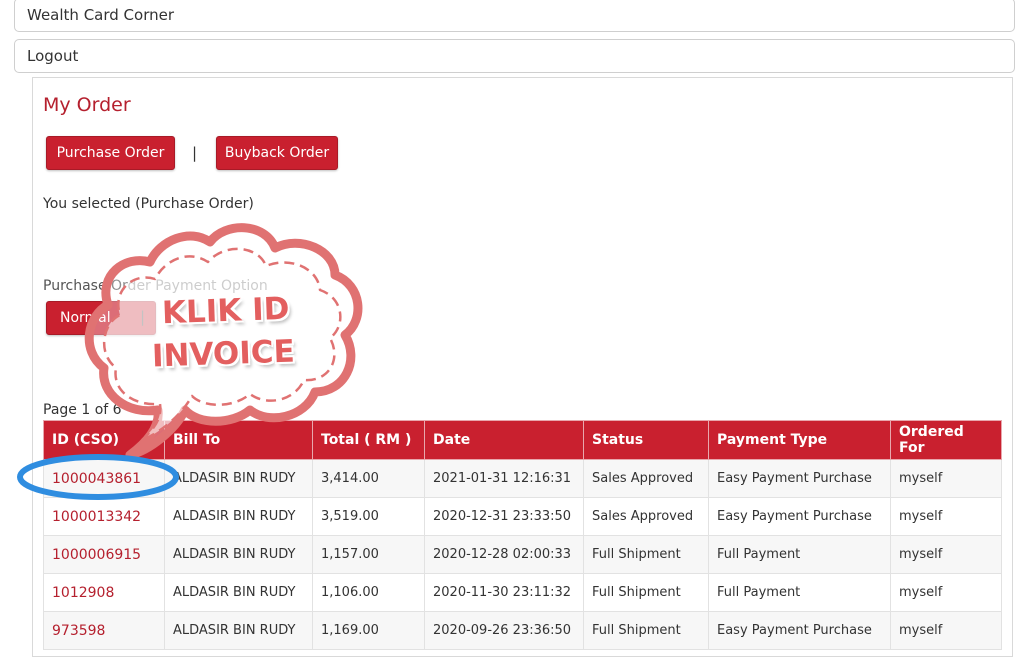 The width and height of the screenshot is (1024, 657). I want to click on callout-line-1: KLIK ID, so click(225, 311).